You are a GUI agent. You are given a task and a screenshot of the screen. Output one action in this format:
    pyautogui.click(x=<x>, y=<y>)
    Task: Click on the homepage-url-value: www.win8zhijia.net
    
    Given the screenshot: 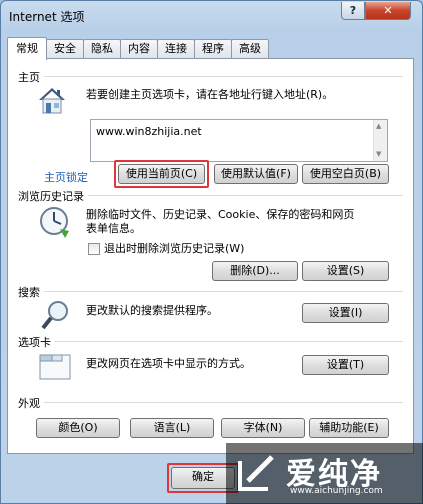 What is the action you would take?
    pyautogui.click(x=149, y=131)
    